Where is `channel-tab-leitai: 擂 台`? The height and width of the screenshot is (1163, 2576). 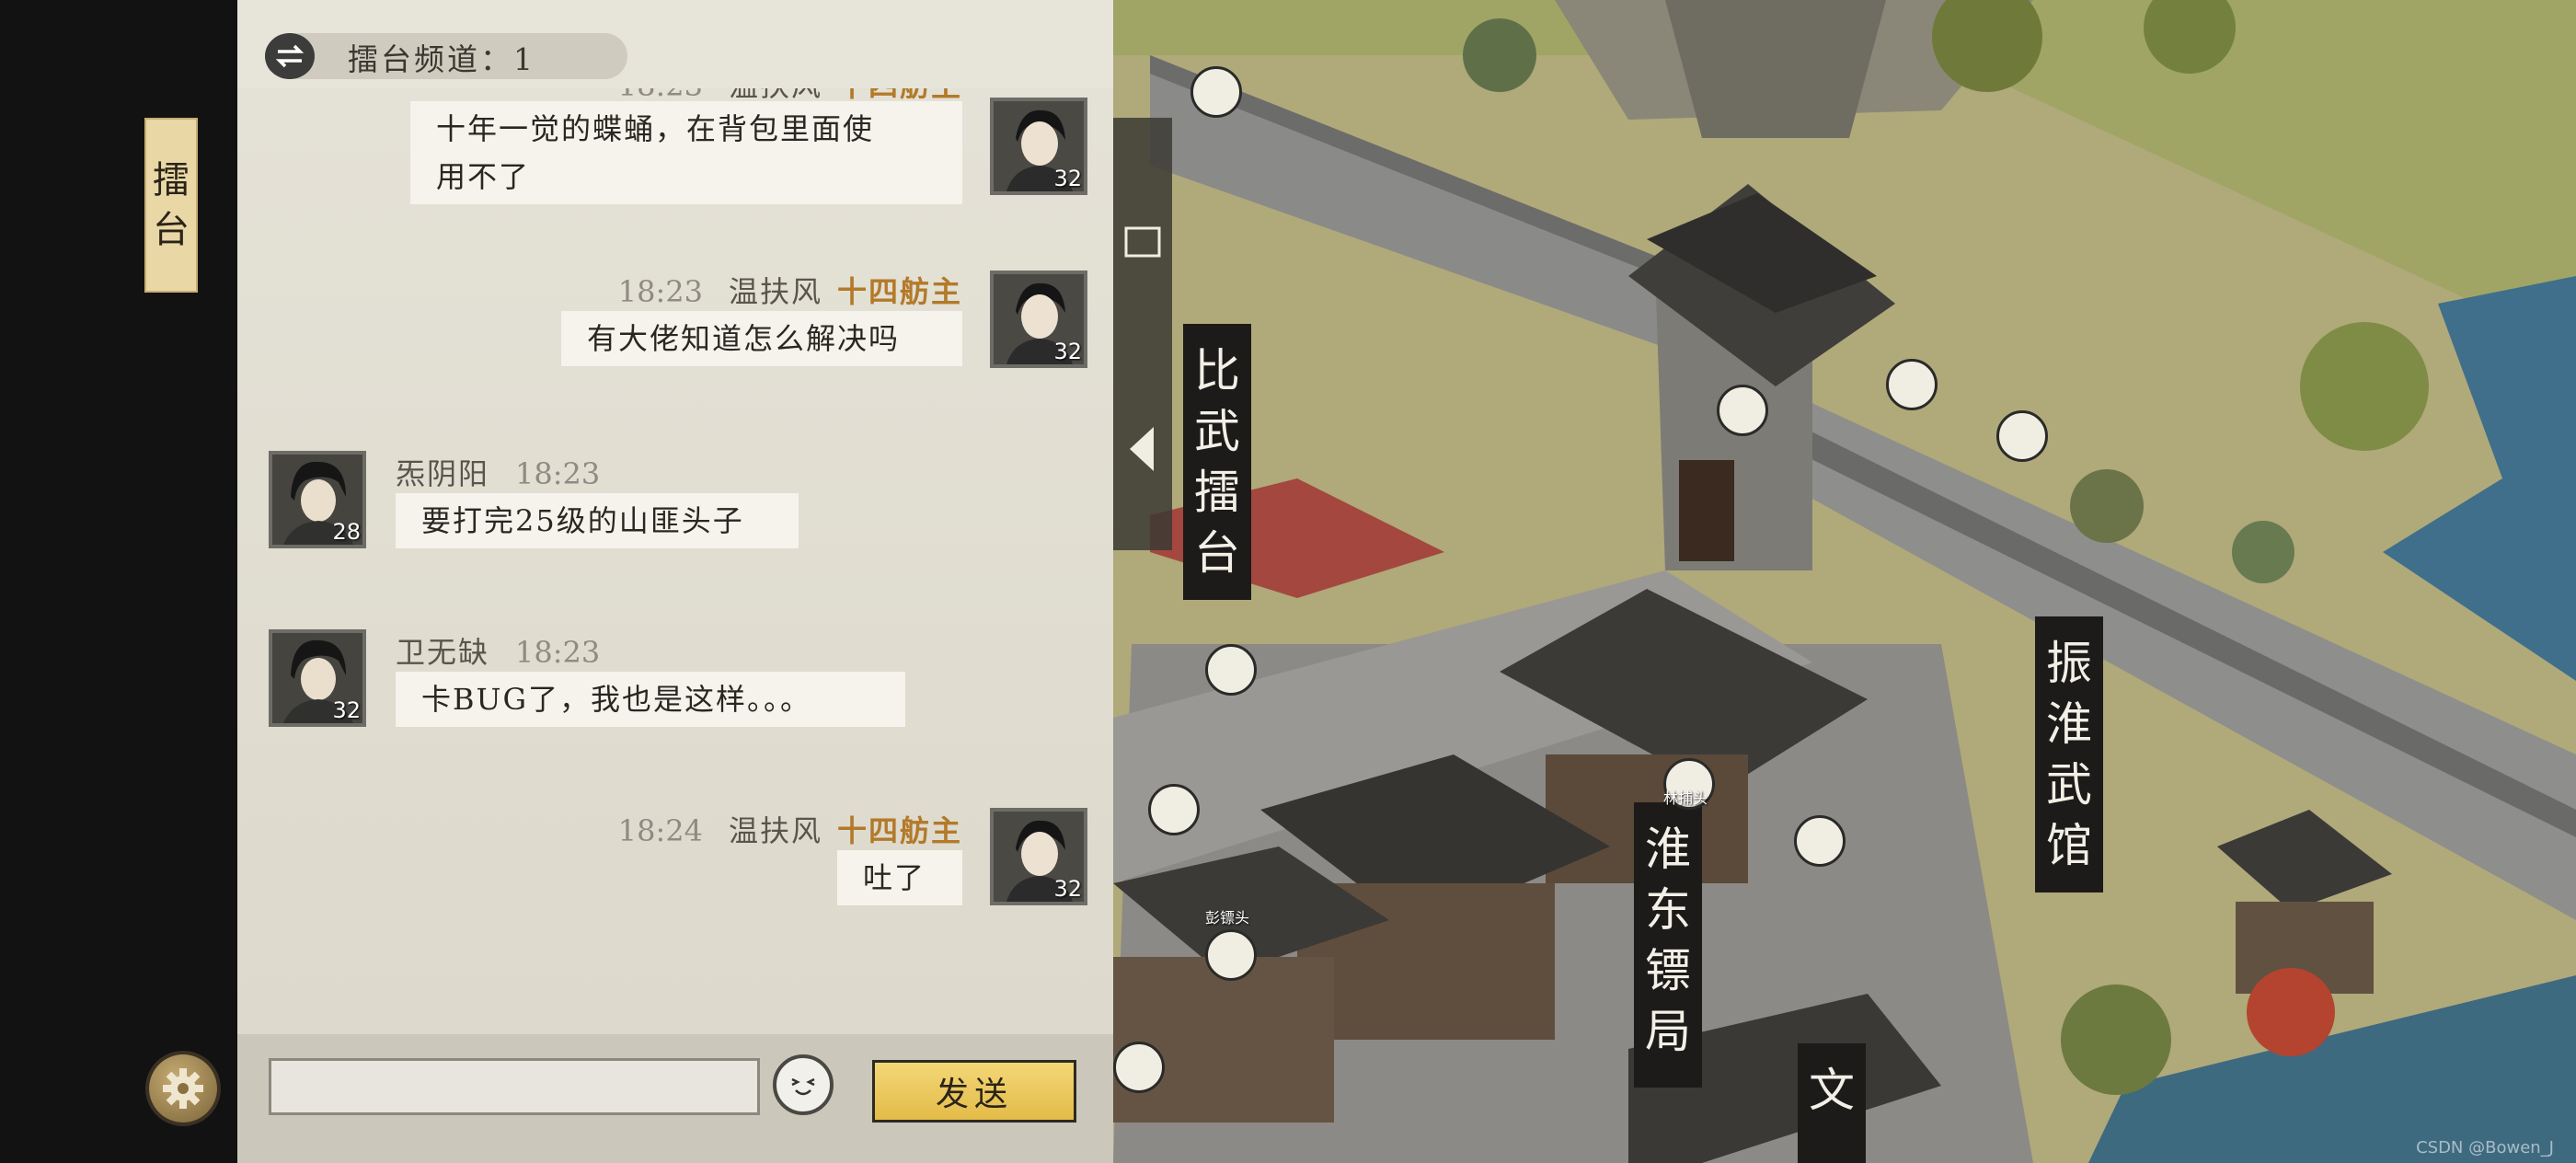 channel-tab-leitai: 擂 台 is located at coordinates (171, 206).